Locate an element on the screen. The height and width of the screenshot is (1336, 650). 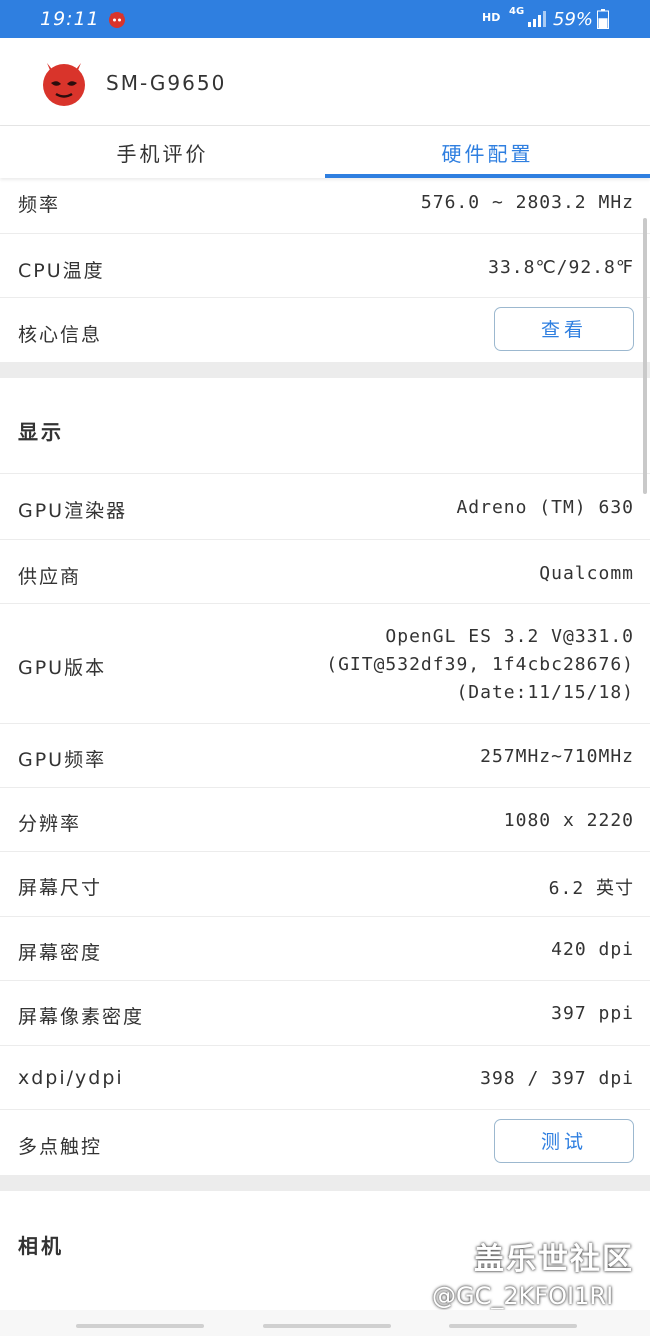
info-row-xdpi-ydpi: xdpi/ydpi 398 / 397 dpi is located at coordinates (325, 1078).